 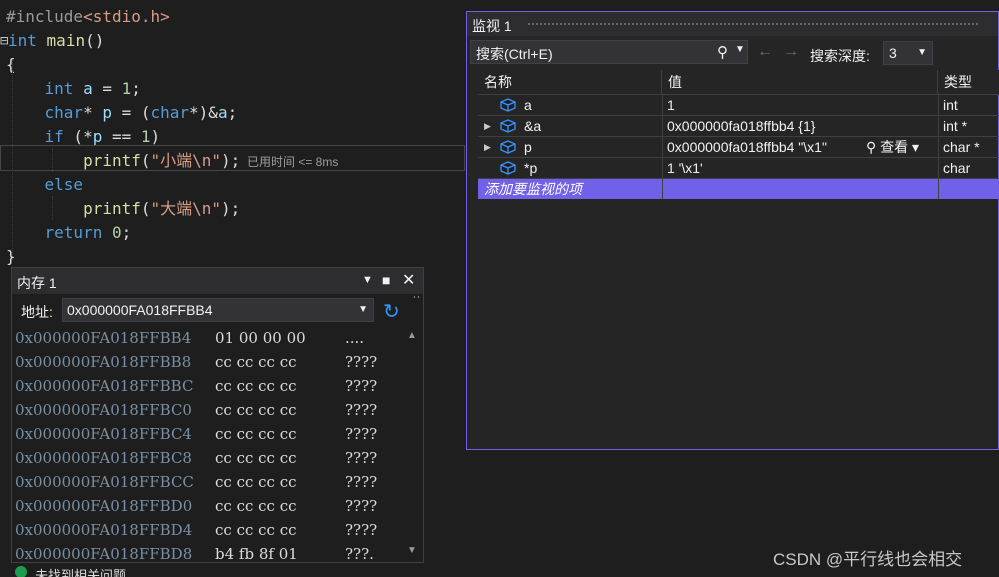 I want to click on code-token: }, so click(x=11, y=256).